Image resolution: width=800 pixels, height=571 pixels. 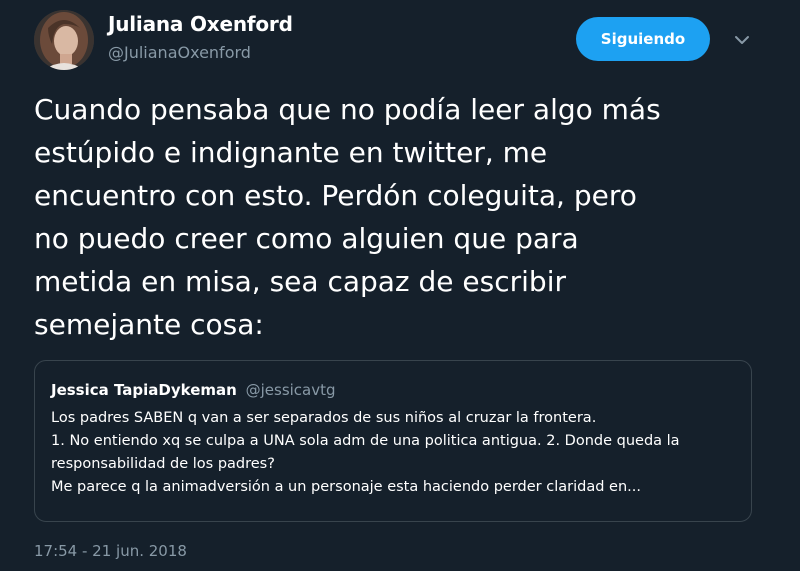 I want to click on author-avatar, so click(x=64, y=40).